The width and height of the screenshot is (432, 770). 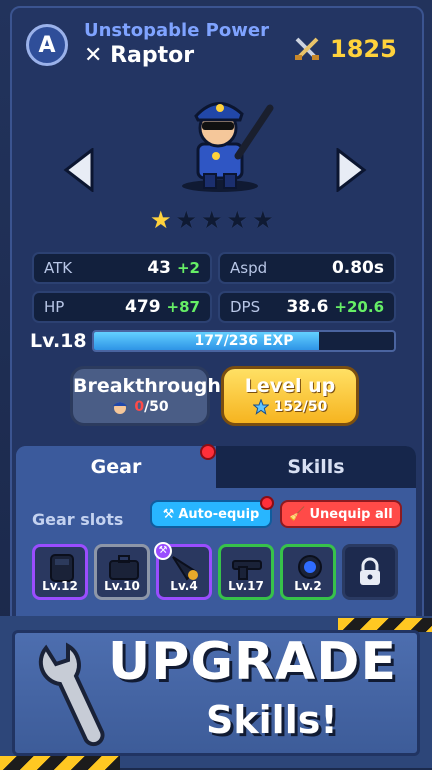 What do you see at coordinates (79, 170) in the screenshot?
I see `previous-hero-arrow-icon` at bounding box center [79, 170].